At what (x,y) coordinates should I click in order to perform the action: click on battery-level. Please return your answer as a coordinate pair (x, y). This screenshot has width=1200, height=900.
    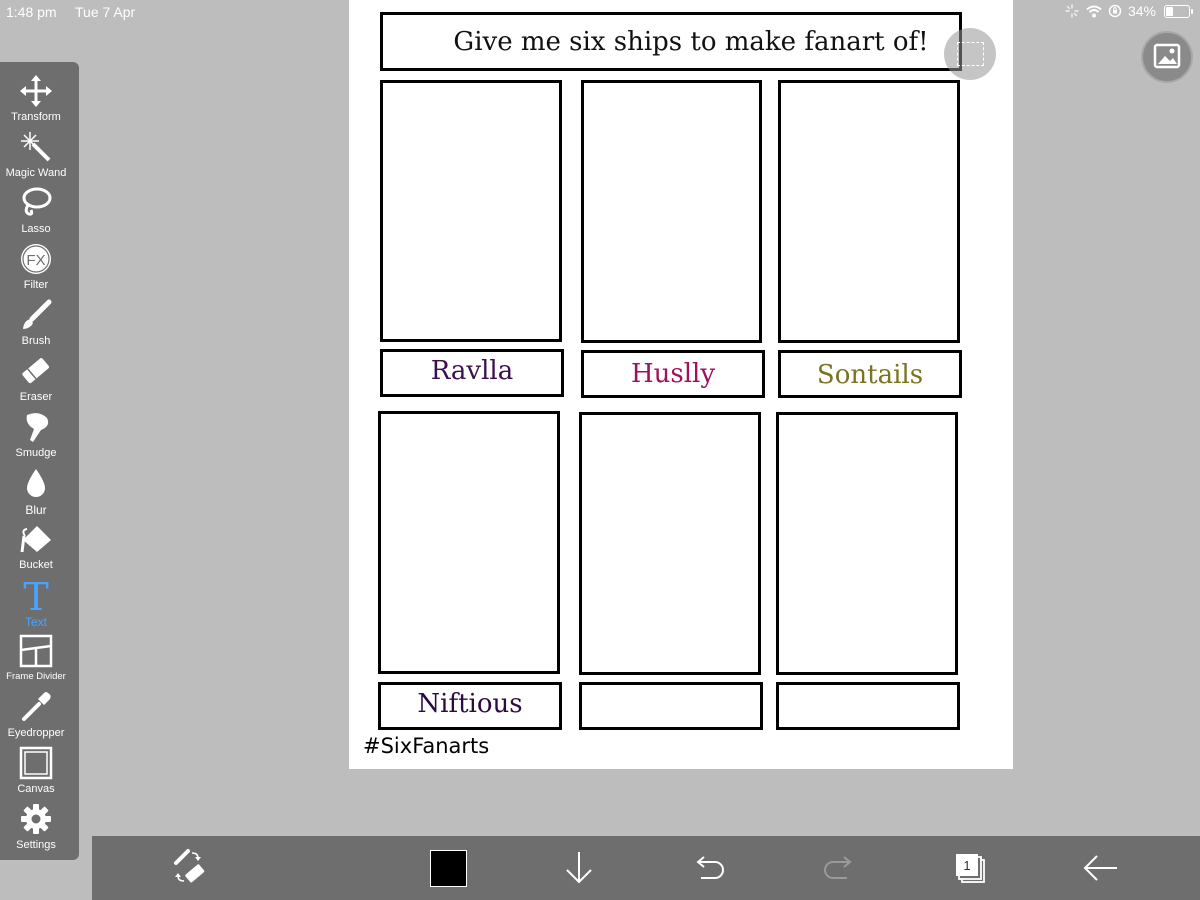
    Looking at the image, I should click on (1170, 11).